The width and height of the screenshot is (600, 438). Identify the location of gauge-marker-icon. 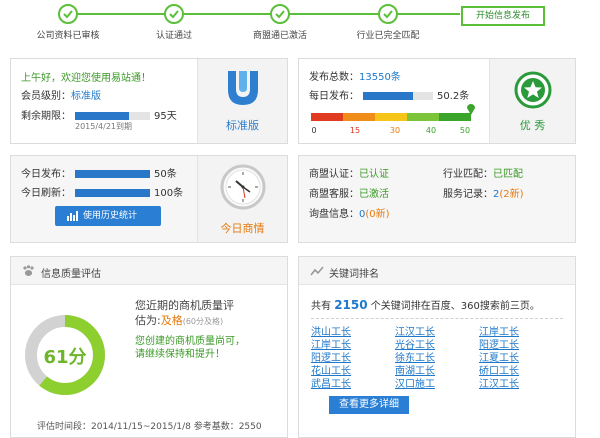
(471, 109).